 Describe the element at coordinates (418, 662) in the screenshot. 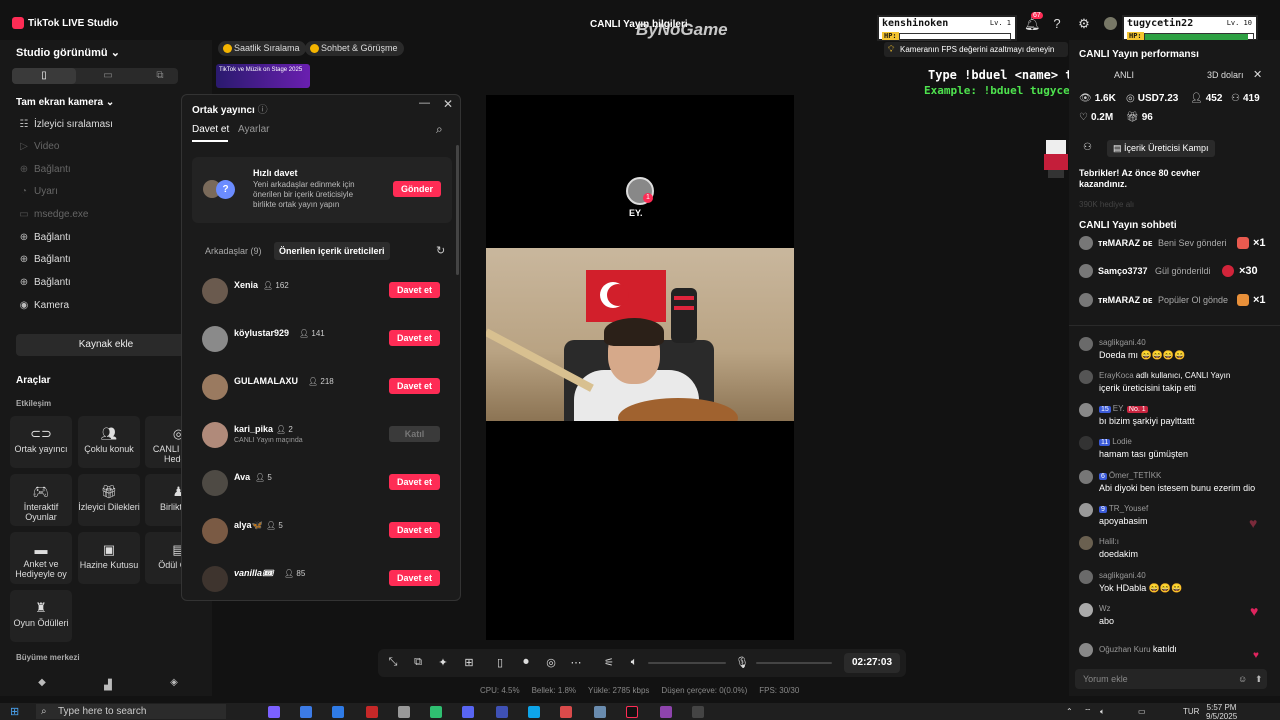

I see `layout-icon: ⧉` at that location.